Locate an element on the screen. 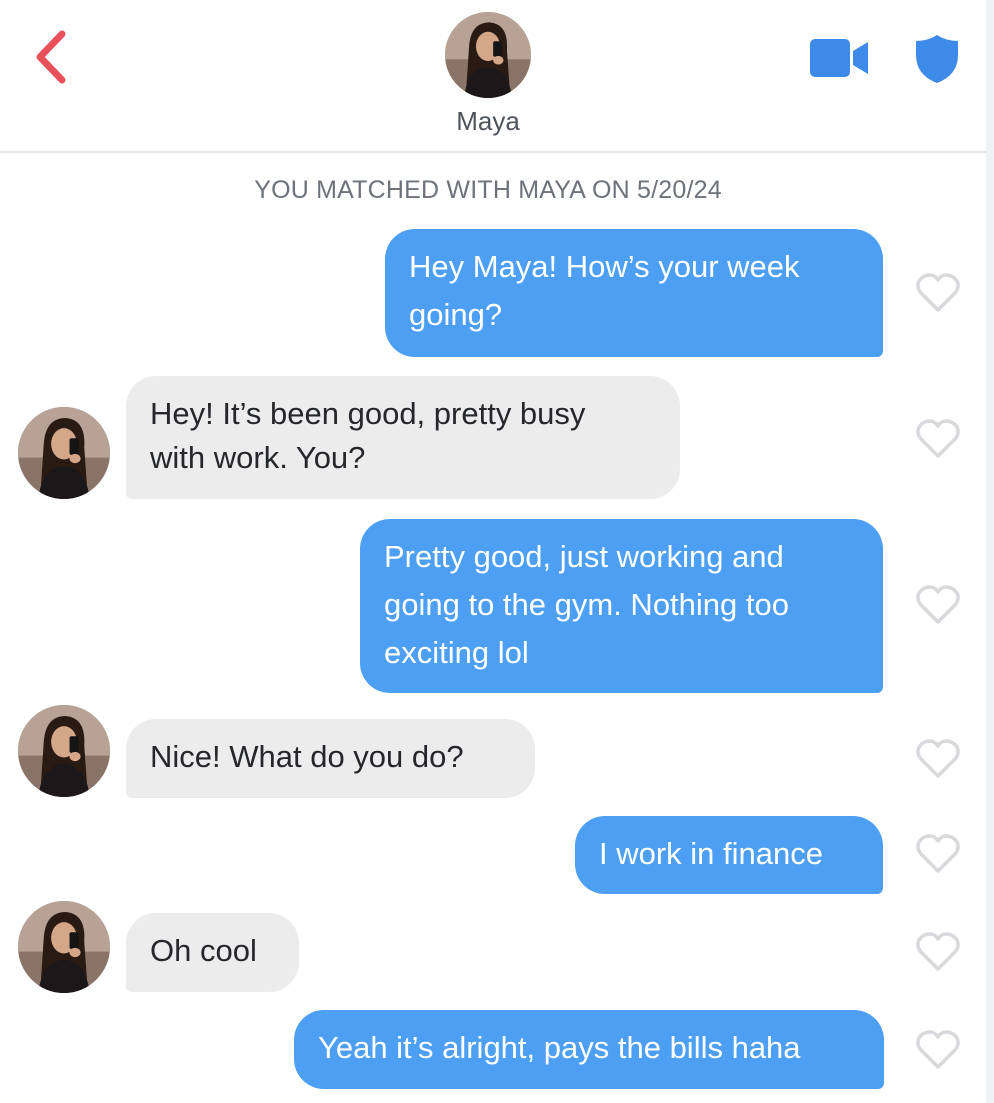 Image resolution: width=994 pixels, height=1103 pixels. received-message-bubble: Nice! What do you do? is located at coordinates (330, 758).